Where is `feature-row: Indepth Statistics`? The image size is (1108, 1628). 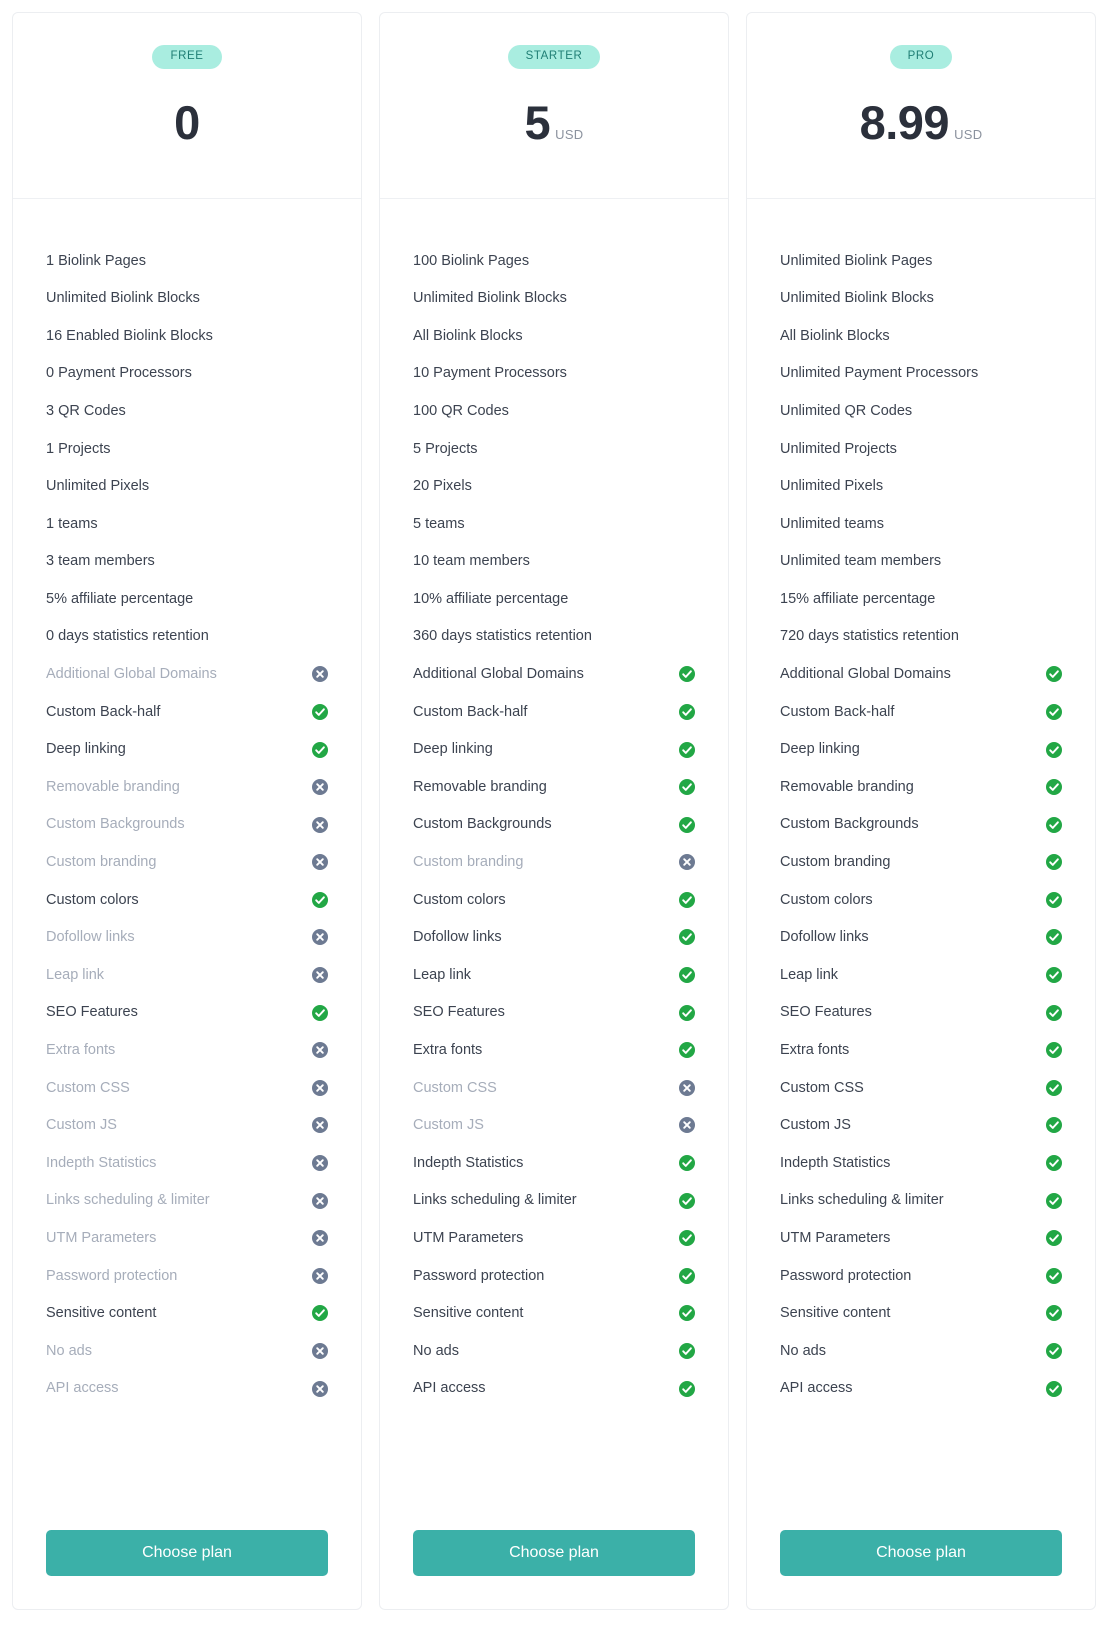 feature-row: Indepth Statistics is located at coordinates (921, 1163).